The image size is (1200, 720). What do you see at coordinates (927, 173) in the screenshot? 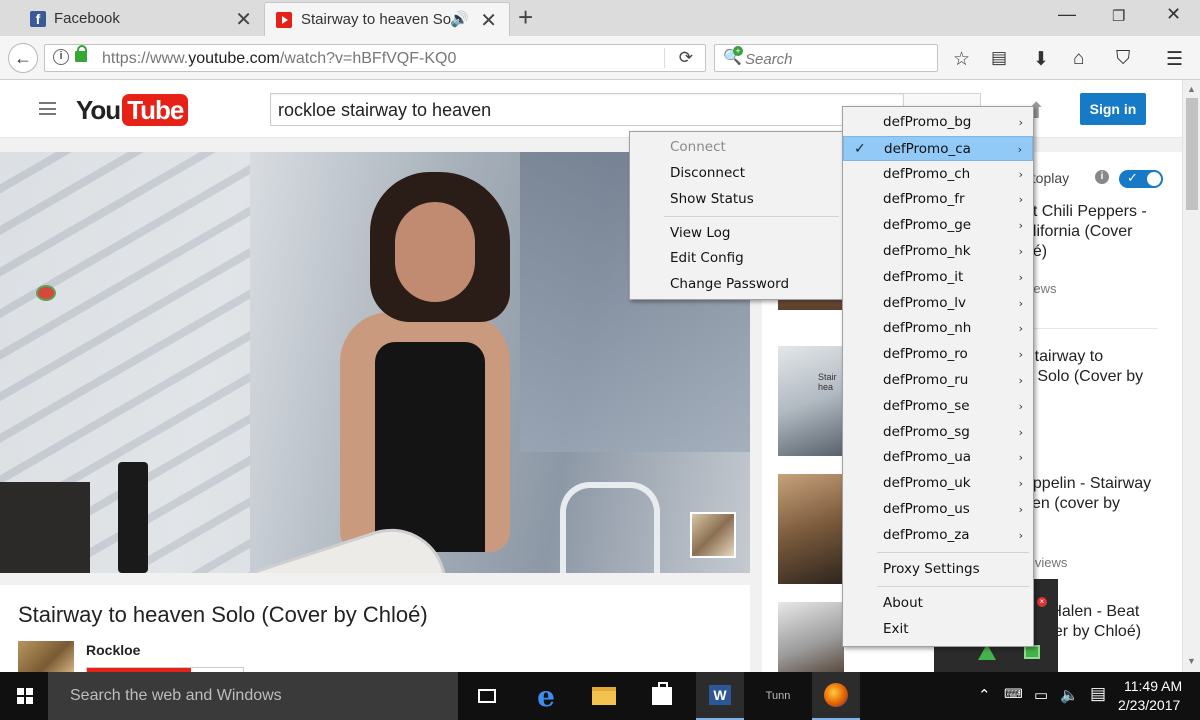
I see `menu-item-label: defPromo_ch` at bounding box center [927, 173].